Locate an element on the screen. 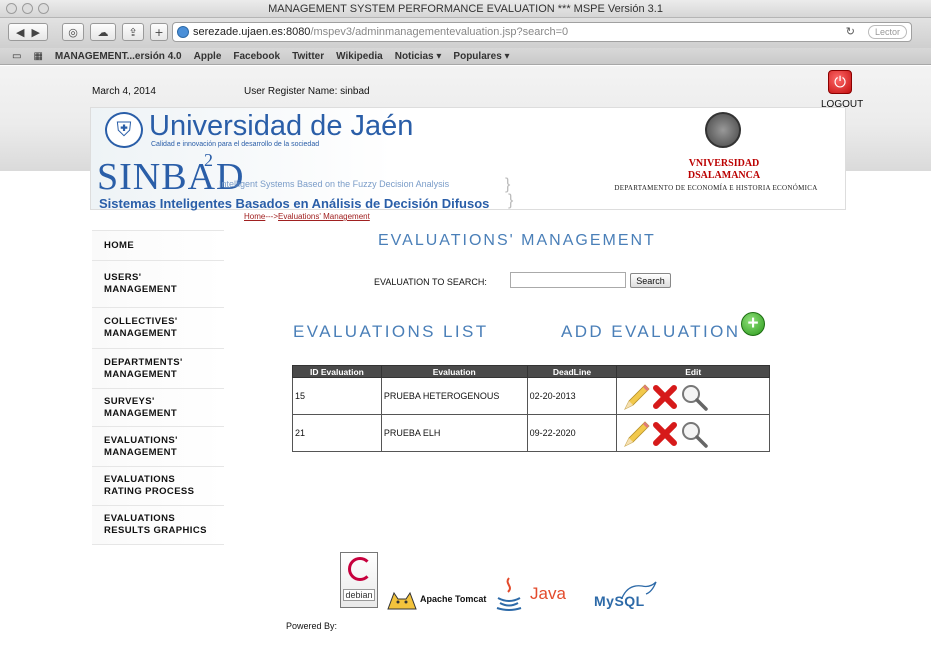 Image resolution: width=931 pixels, height=646 pixels. history-button: ◎ is located at coordinates (73, 32).